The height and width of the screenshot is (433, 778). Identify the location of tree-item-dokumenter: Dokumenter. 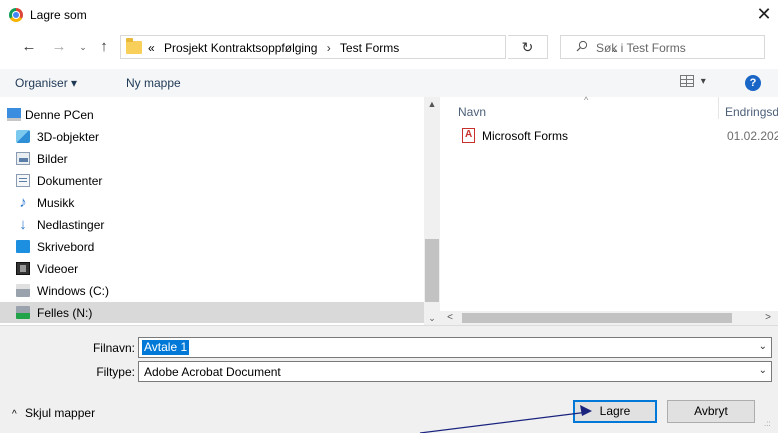
(212, 180).